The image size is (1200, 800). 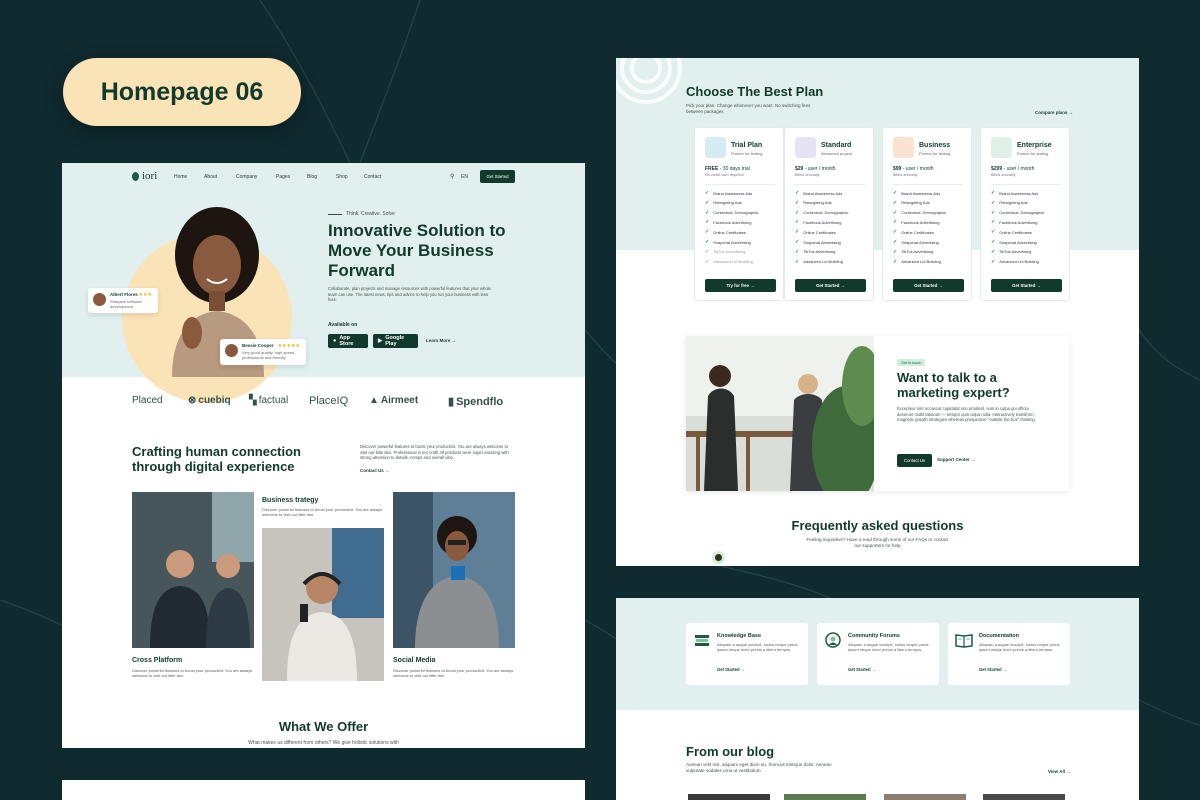 What do you see at coordinates (914, 460) in the screenshot?
I see `contact-us-button: Contact Us` at bounding box center [914, 460].